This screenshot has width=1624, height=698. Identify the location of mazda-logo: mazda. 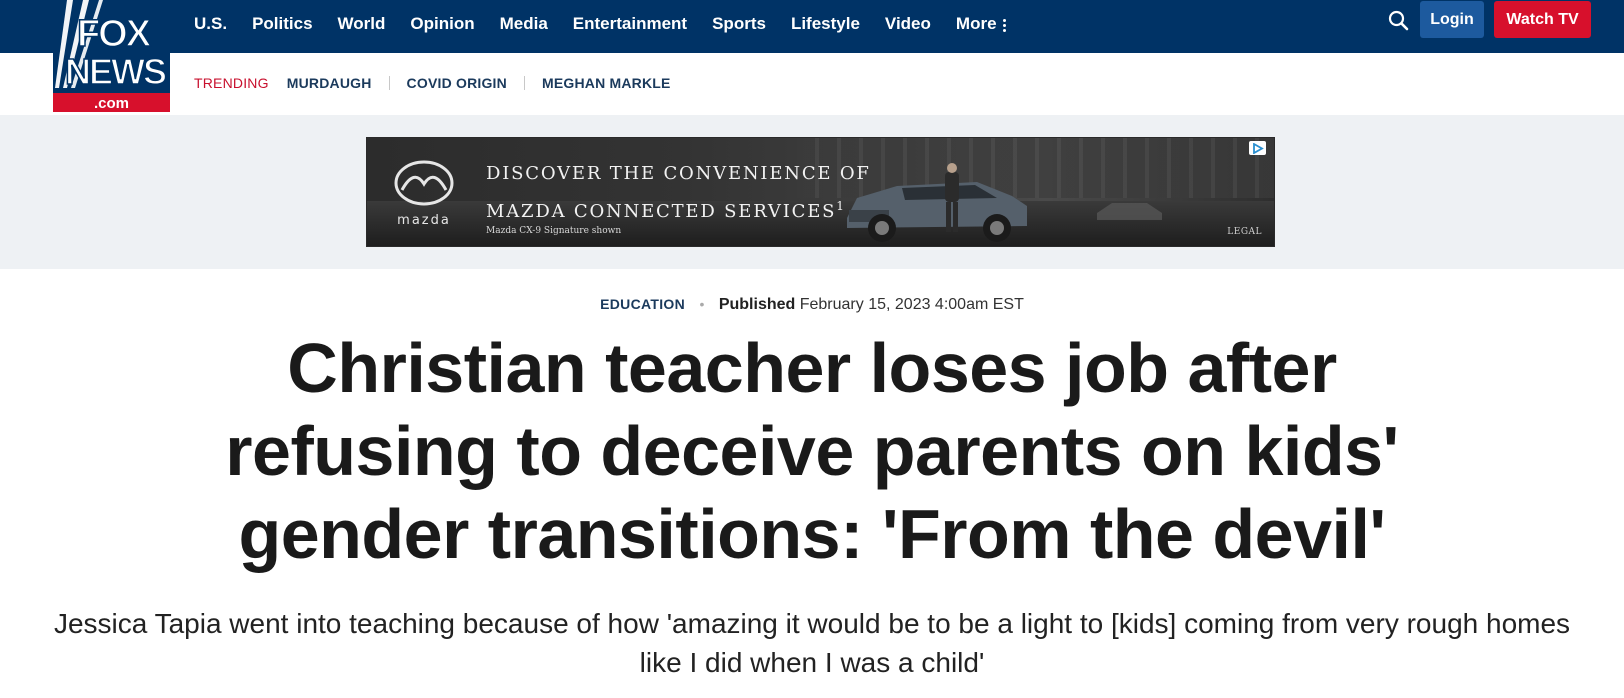
(424, 194).